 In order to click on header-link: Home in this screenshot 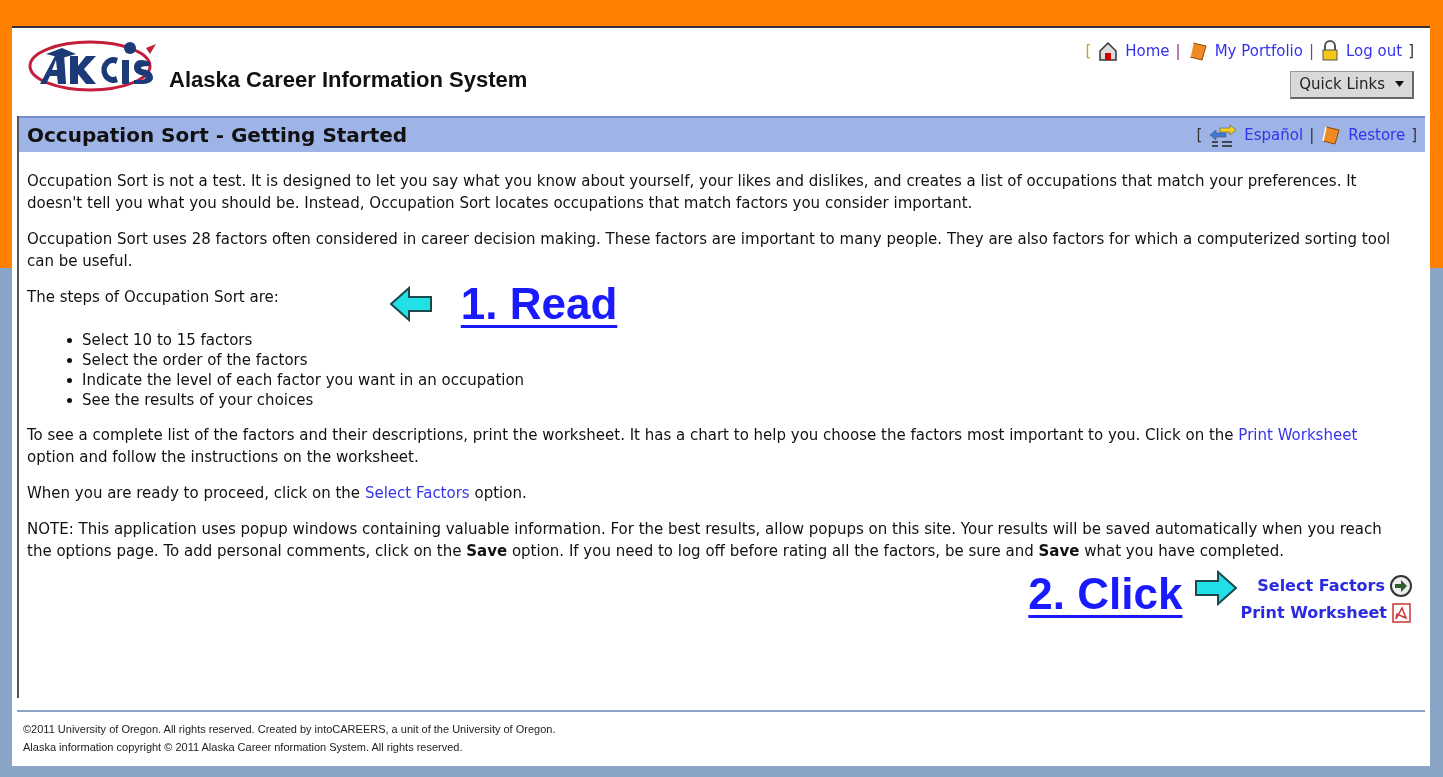, I will do `click(1147, 51)`.